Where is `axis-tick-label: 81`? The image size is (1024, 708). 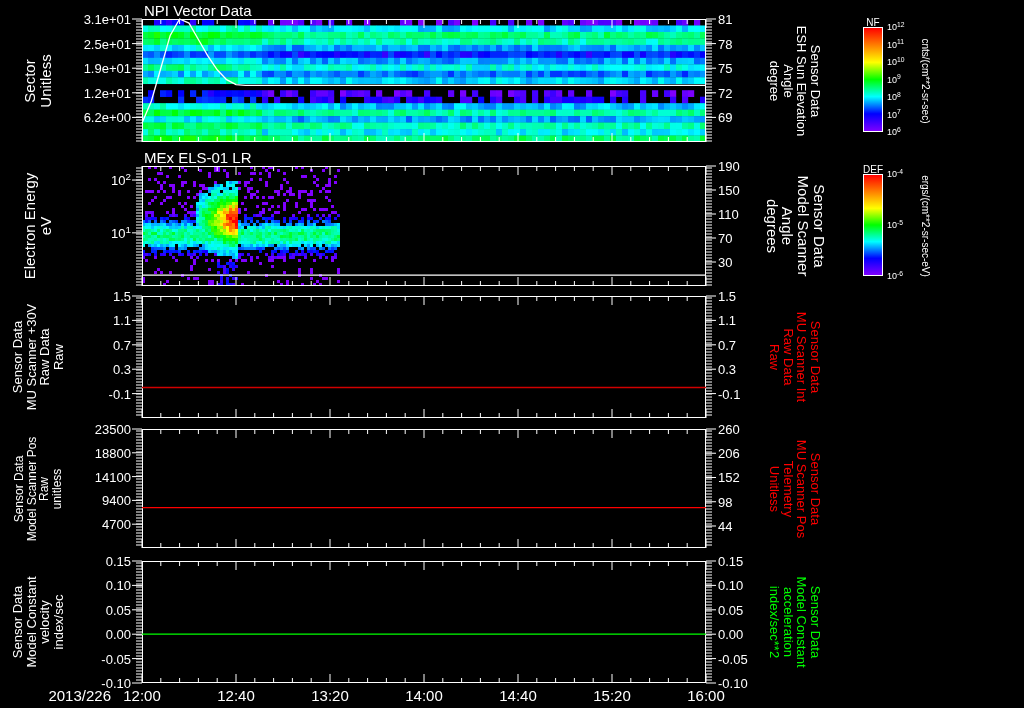 axis-tick-label: 81 is located at coordinates (725, 19).